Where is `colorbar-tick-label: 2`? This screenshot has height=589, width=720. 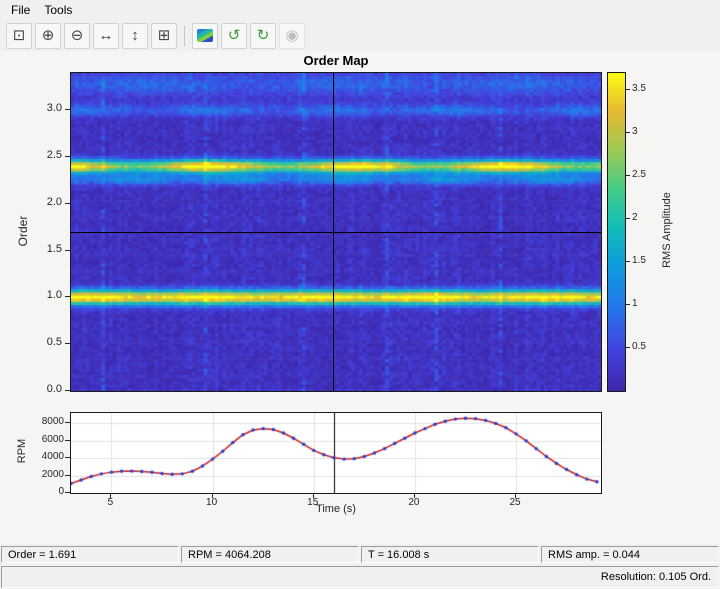 colorbar-tick-label: 2 is located at coordinates (635, 218).